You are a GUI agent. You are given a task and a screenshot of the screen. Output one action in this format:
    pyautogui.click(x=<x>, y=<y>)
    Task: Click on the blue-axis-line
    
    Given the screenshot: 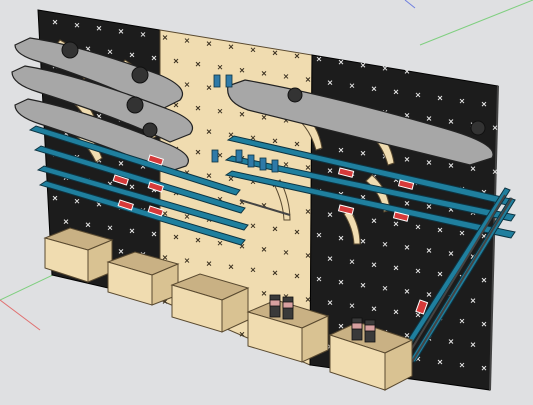 What is the action you would take?
    pyautogui.click(x=410, y=4)
    